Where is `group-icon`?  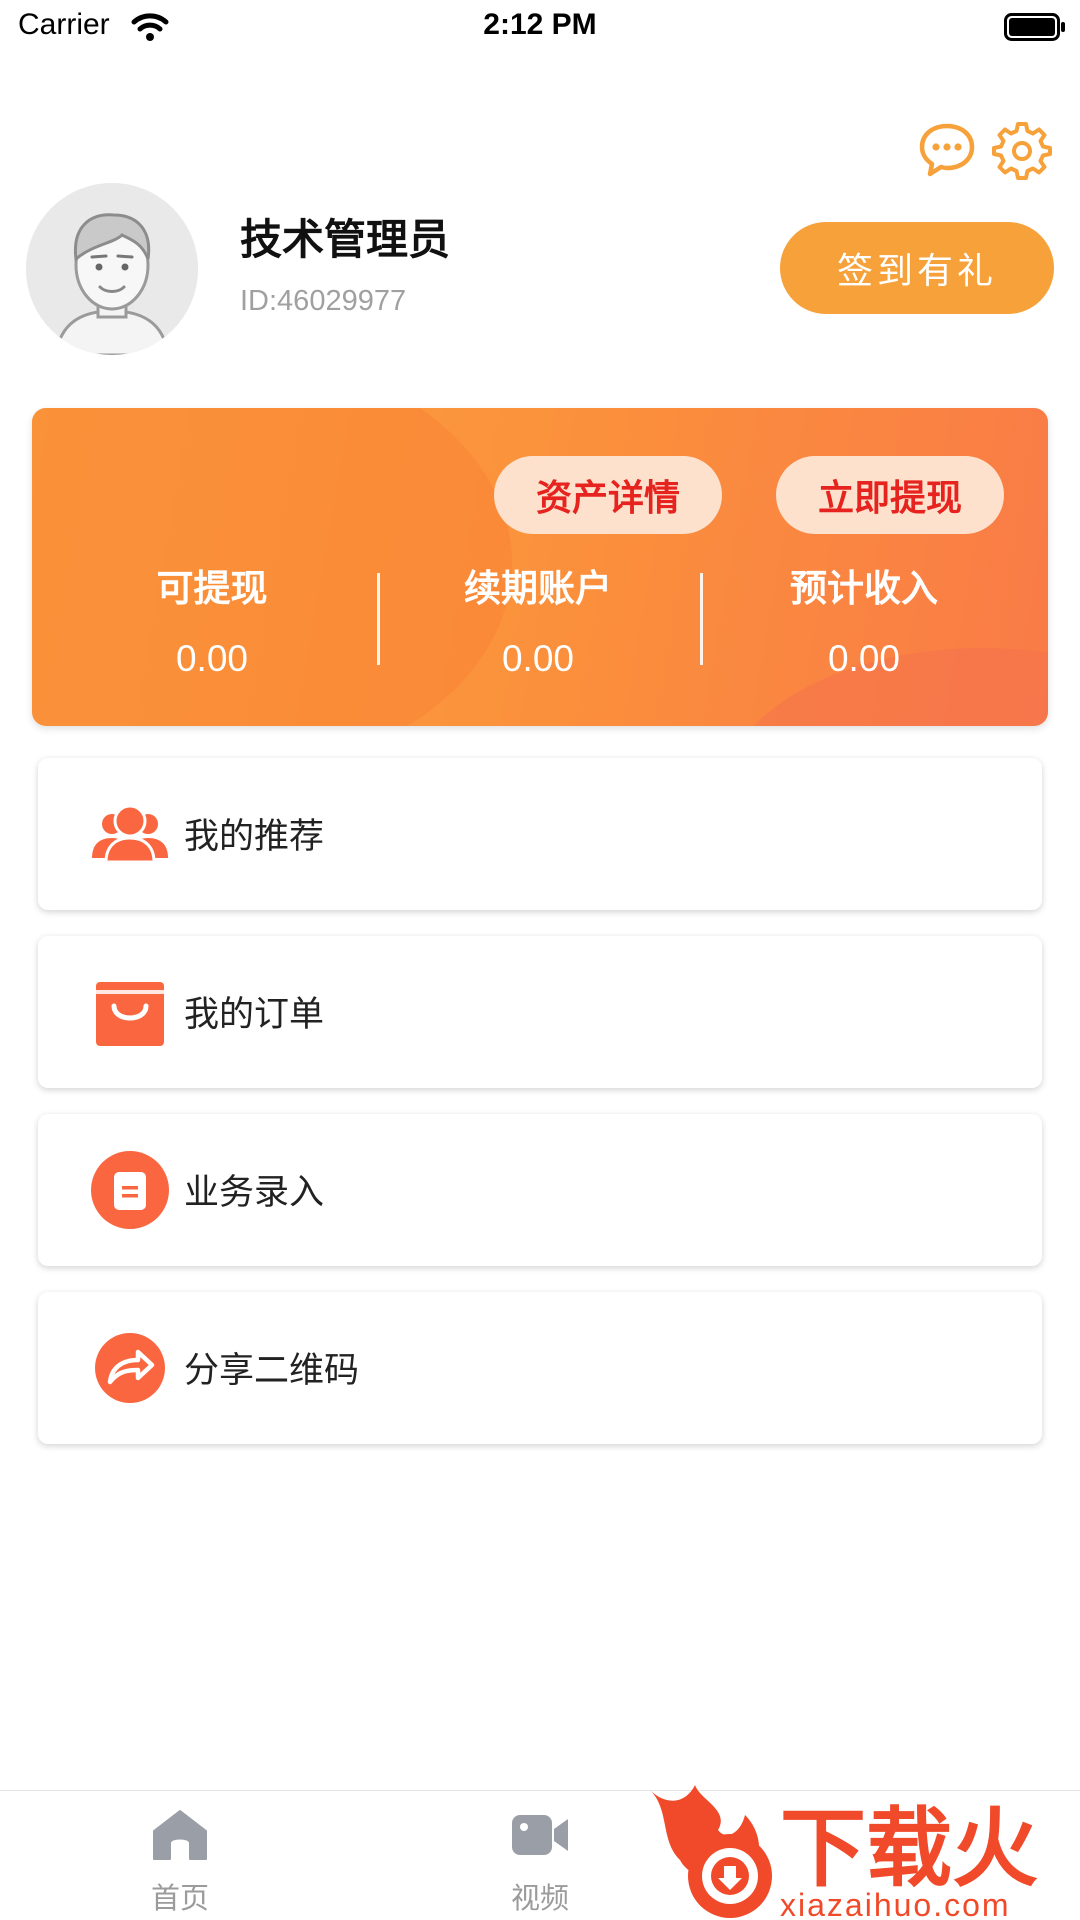 group-icon is located at coordinates (130, 834).